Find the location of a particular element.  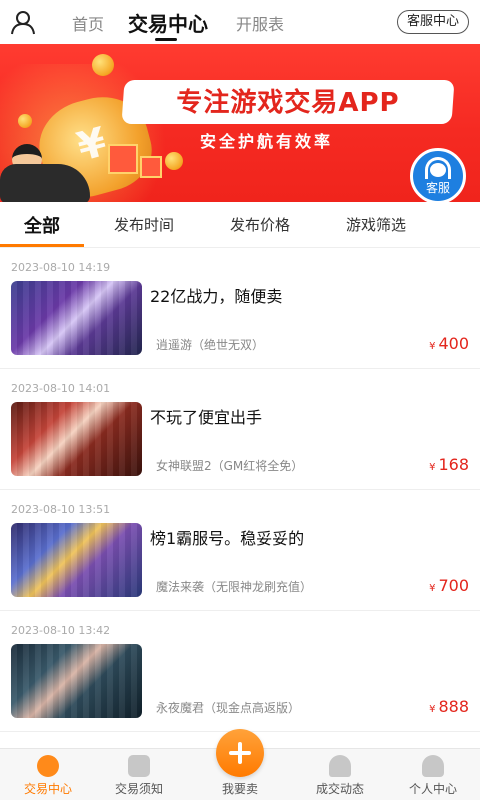

banner-title: 专注游戏交易APP is located at coordinates (288, 103).